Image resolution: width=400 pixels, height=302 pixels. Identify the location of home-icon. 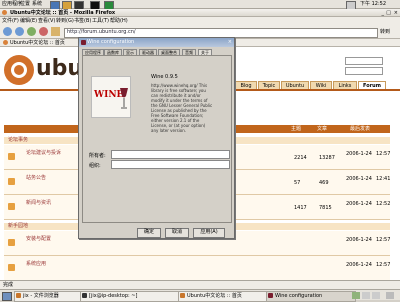
(55, 31).